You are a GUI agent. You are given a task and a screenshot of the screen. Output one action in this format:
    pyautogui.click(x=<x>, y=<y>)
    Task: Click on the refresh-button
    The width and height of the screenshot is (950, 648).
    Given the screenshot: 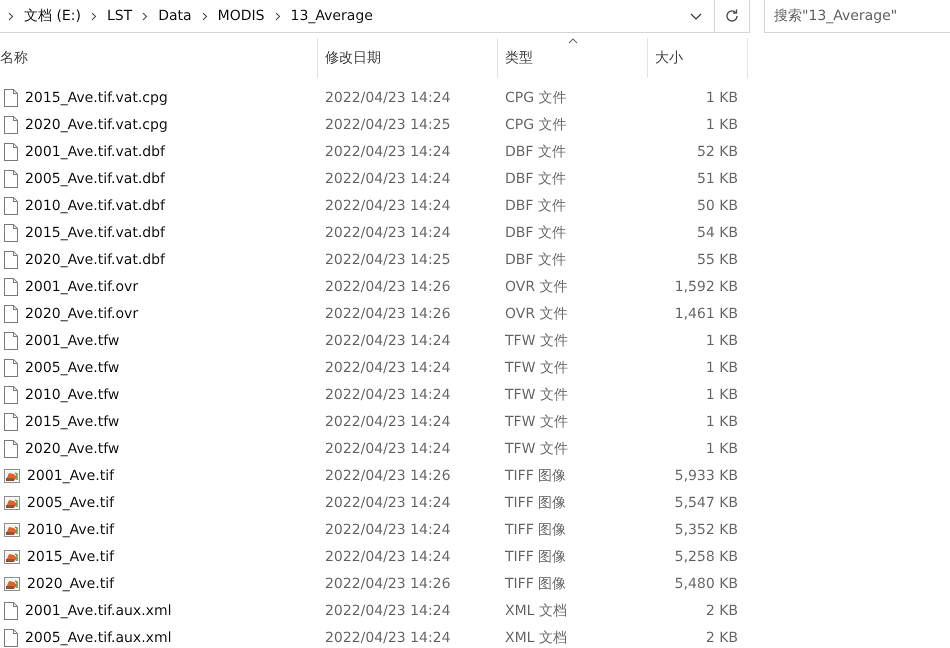 What is the action you would take?
    pyautogui.click(x=732, y=16)
    